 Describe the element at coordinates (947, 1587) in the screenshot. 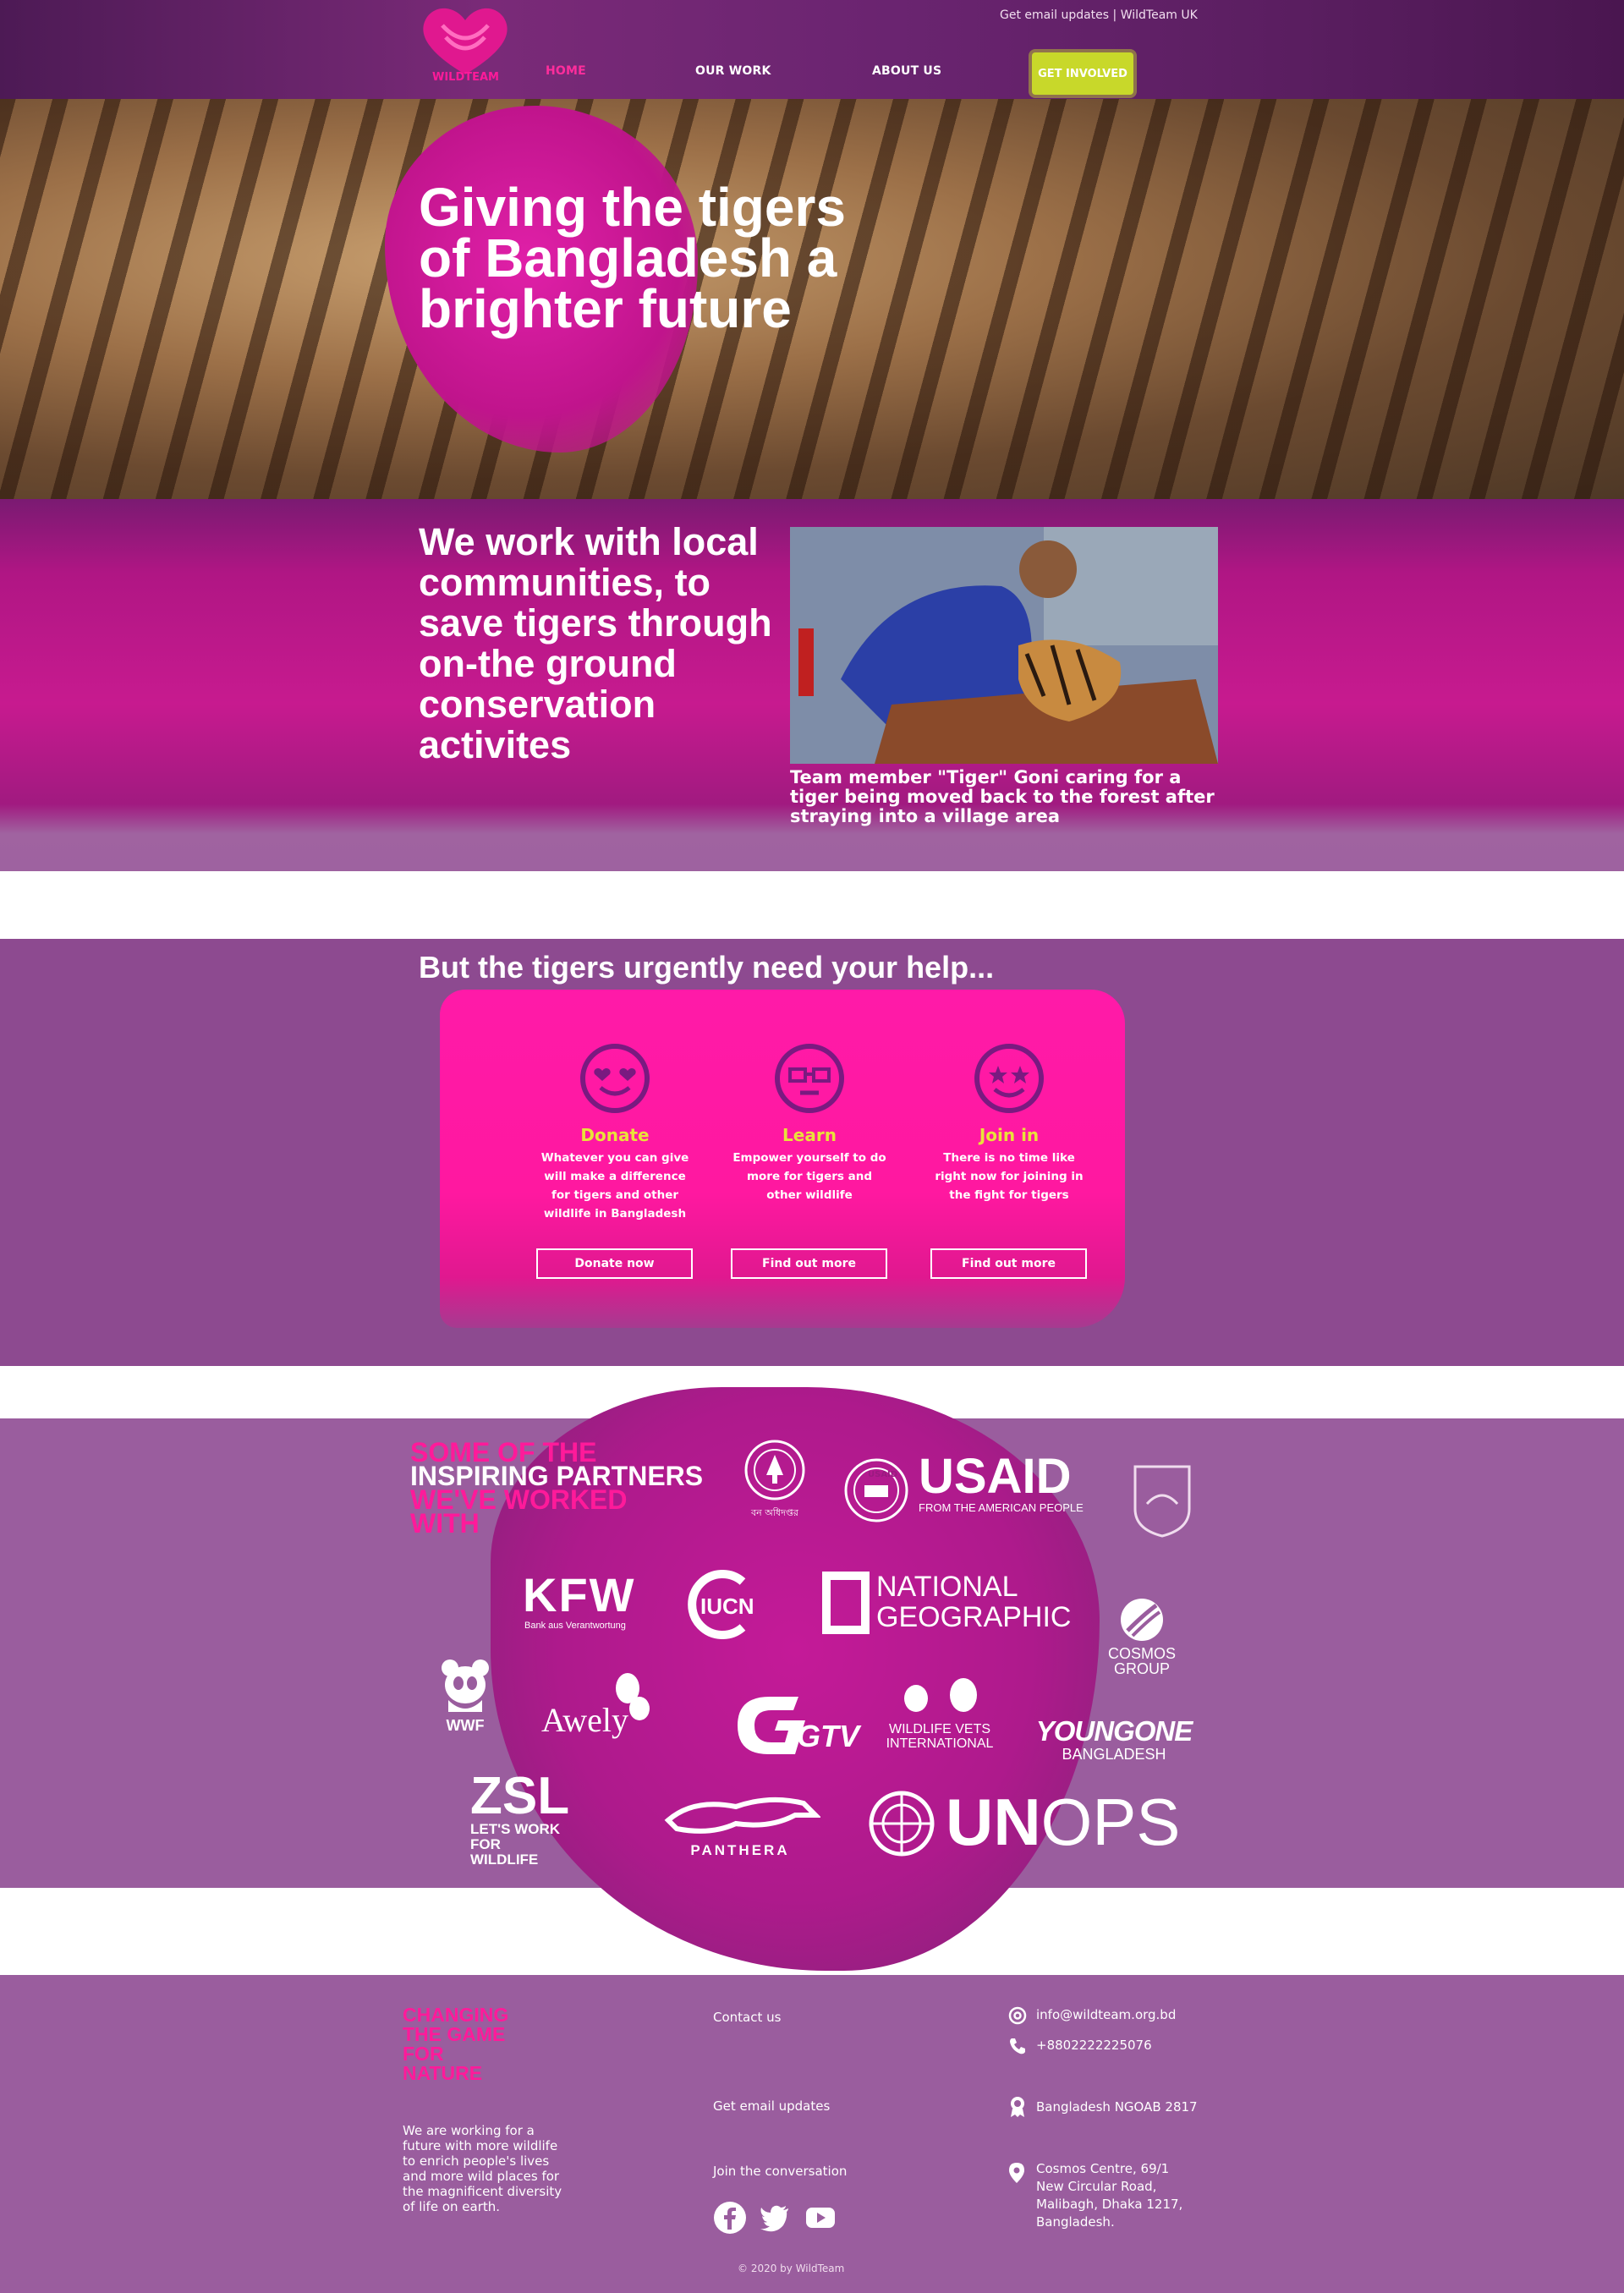

I see `natgeo-text: NATIONAL` at that location.